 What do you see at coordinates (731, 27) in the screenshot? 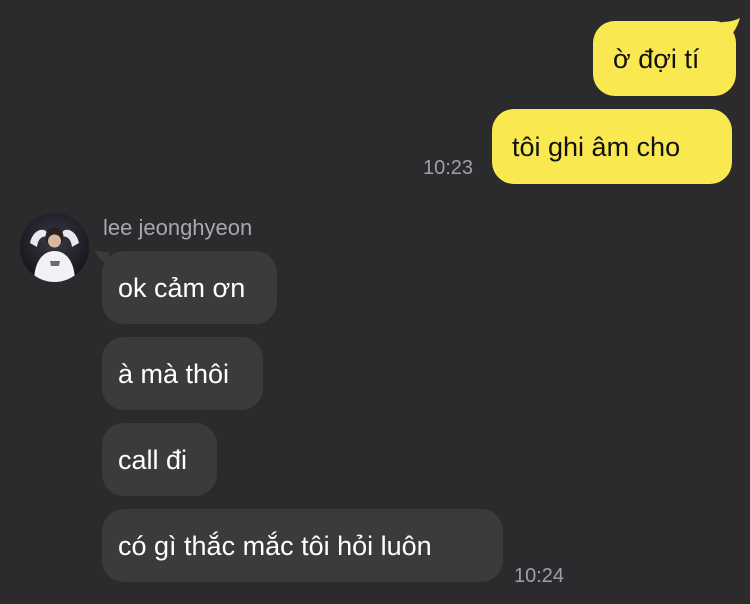
I see `bubble-tail-icon` at bounding box center [731, 27].